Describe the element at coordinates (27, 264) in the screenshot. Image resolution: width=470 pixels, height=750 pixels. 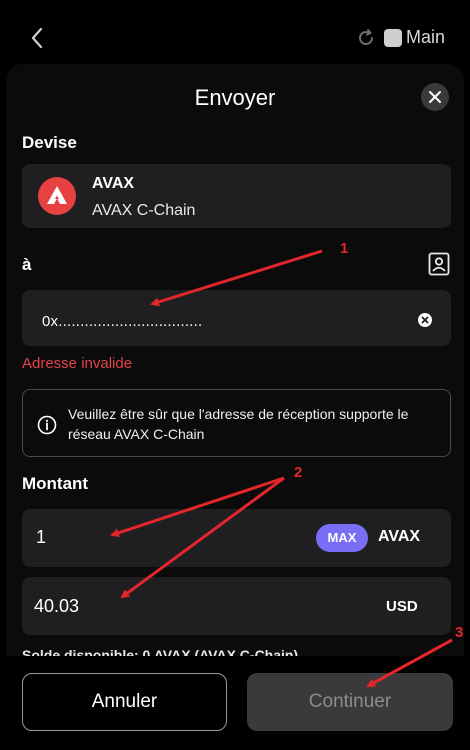
I see `recipient-label: à` at that location.